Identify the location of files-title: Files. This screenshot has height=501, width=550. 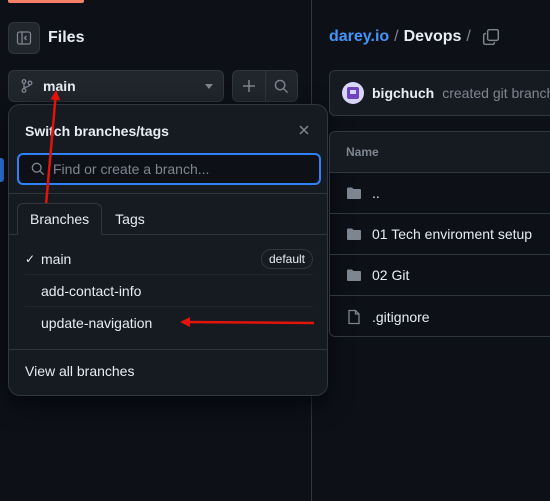
(66, 37).